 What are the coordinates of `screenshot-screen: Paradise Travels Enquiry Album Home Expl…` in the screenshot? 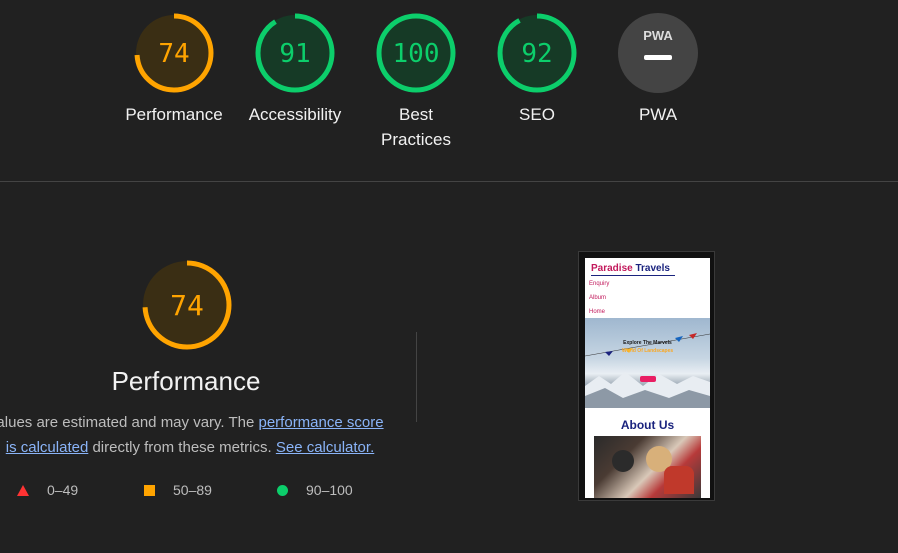 It's located at (647, 378).